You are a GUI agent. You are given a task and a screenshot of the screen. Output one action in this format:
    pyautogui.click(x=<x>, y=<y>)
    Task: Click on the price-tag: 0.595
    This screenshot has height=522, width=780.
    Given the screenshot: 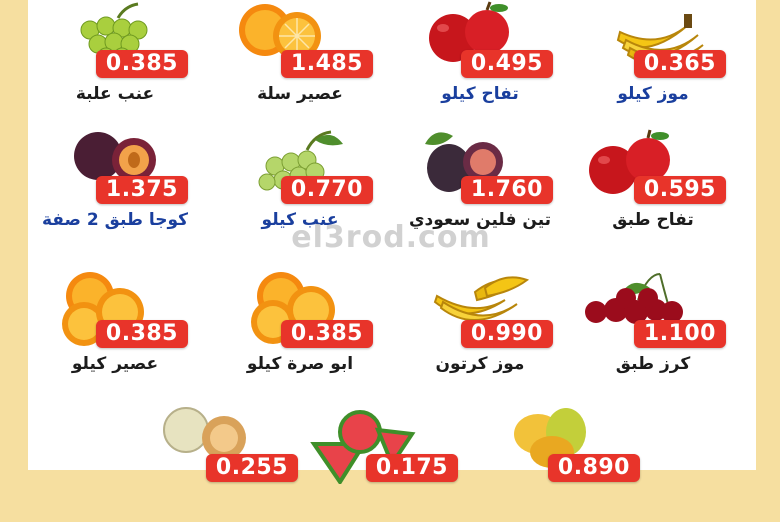 What is the action you would take?
    pyautogui.click(x=679, y=190)
    